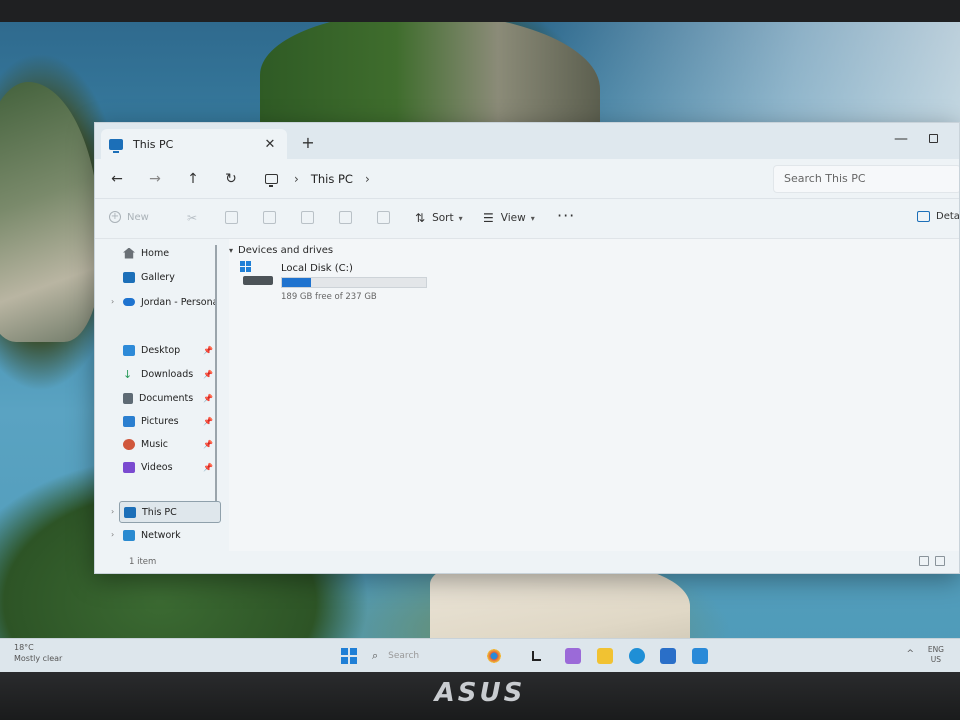 Image resolution: width=960 pixels, height=720 pixels. Describe the element at coordinates (923, 216) in the screenshot. I see `details-pane-icon` at that location.